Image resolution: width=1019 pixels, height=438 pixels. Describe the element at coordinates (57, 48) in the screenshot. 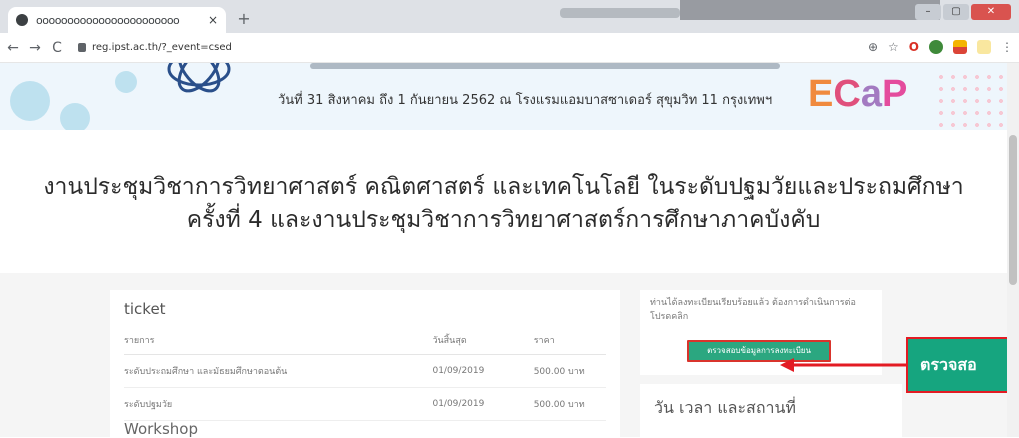

I see `reload-icon: C` at that location.